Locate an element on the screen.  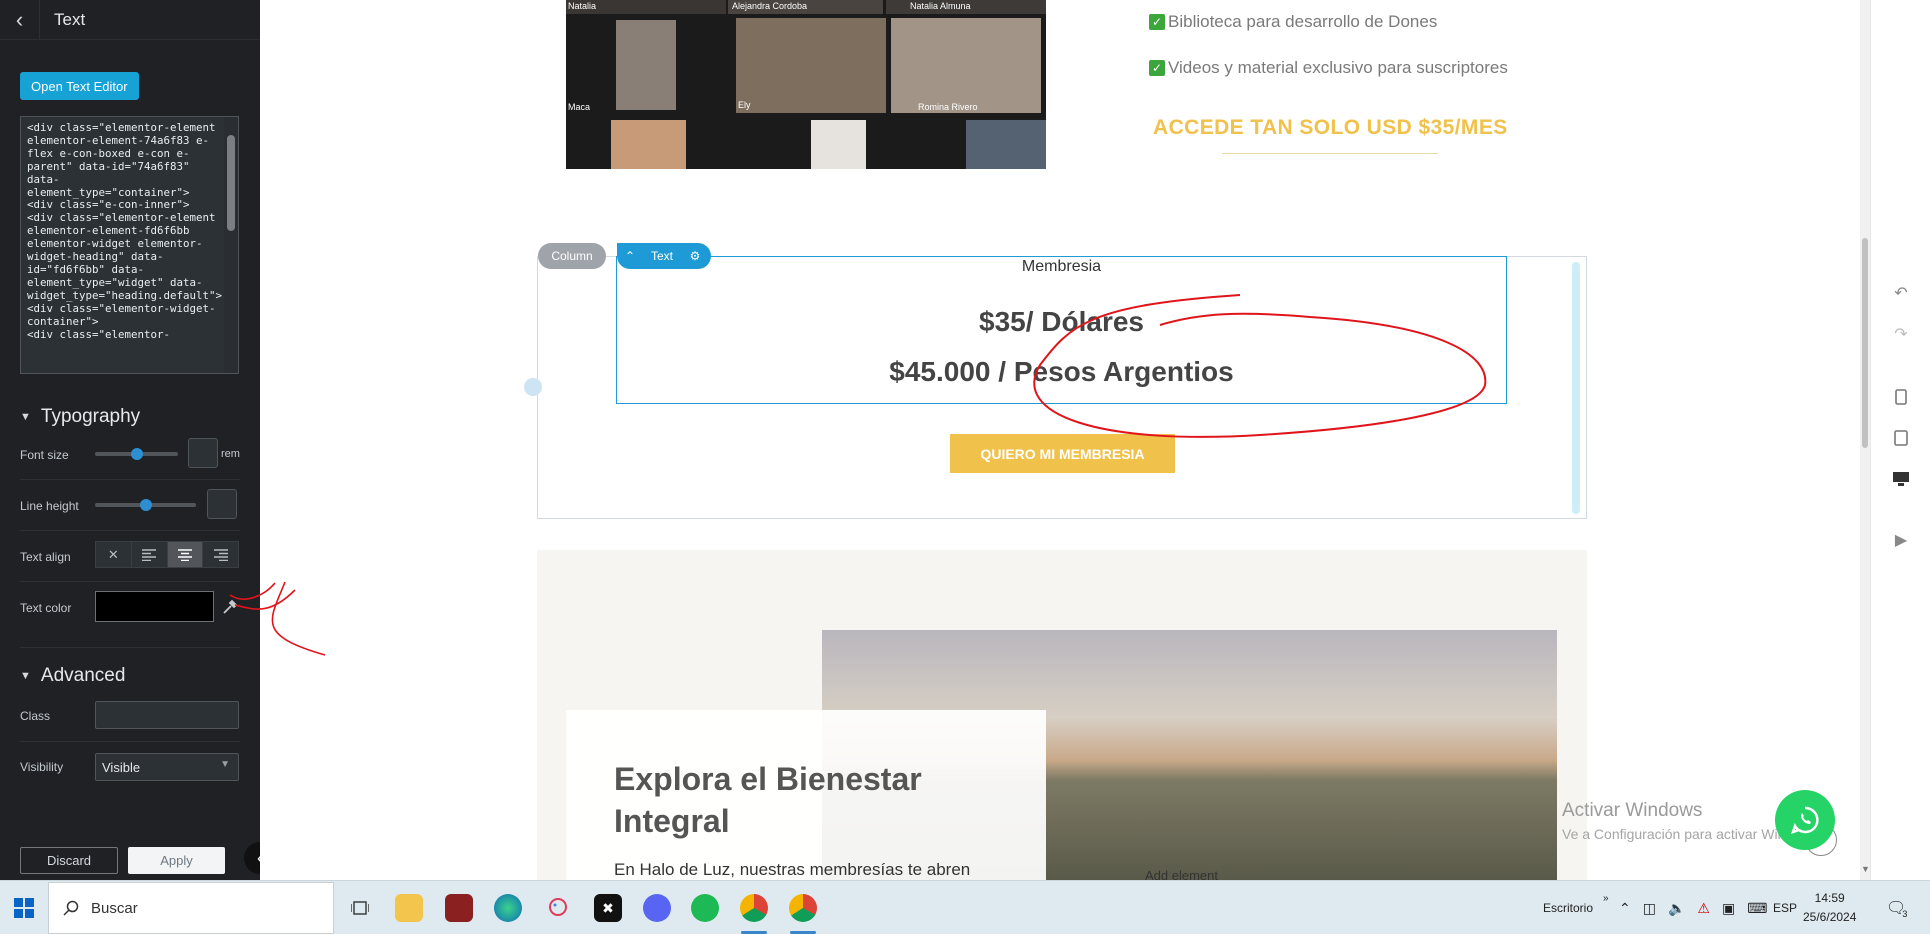
notifications-icon: 🗨 3 is located at coordinates (1896, 908).